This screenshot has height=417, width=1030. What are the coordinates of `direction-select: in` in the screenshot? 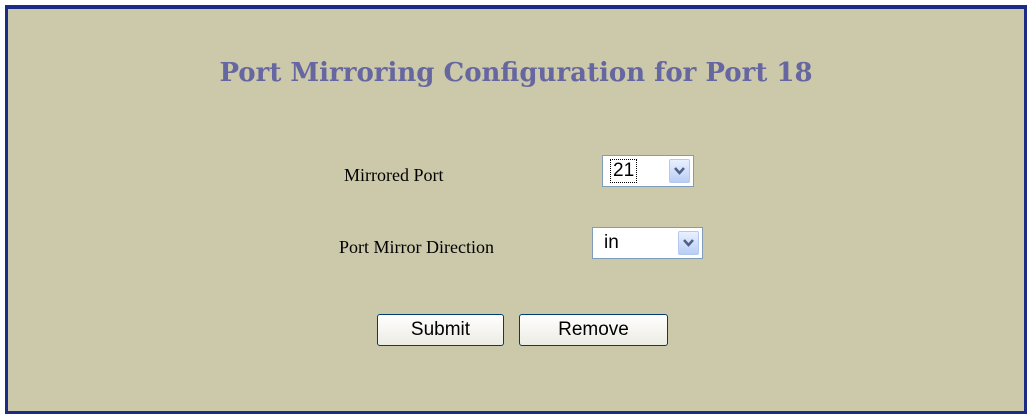 It's located at (647, 243).